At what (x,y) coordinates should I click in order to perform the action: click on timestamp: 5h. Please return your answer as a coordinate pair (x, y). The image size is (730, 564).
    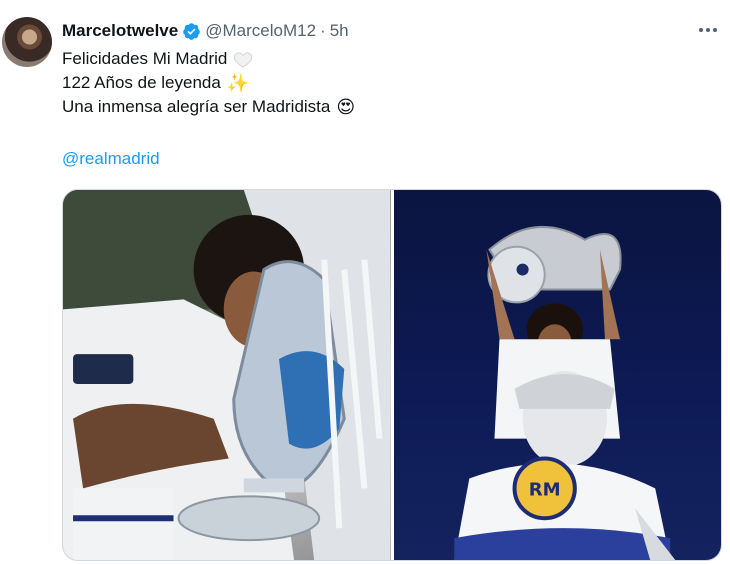
    Looking at the image, I should click on (339, 31).